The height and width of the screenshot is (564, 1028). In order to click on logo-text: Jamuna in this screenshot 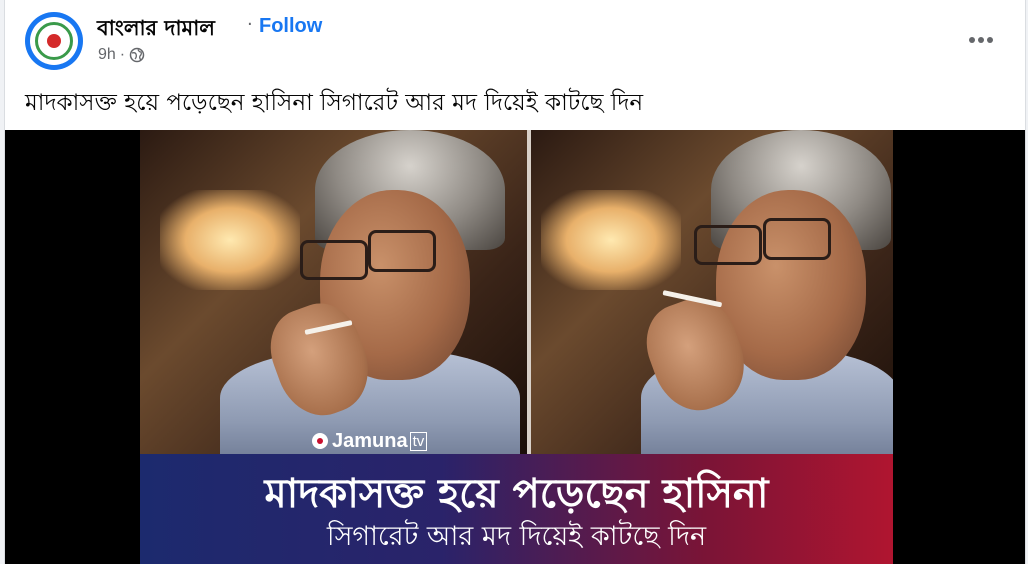, I will do `click(370, 440)`.